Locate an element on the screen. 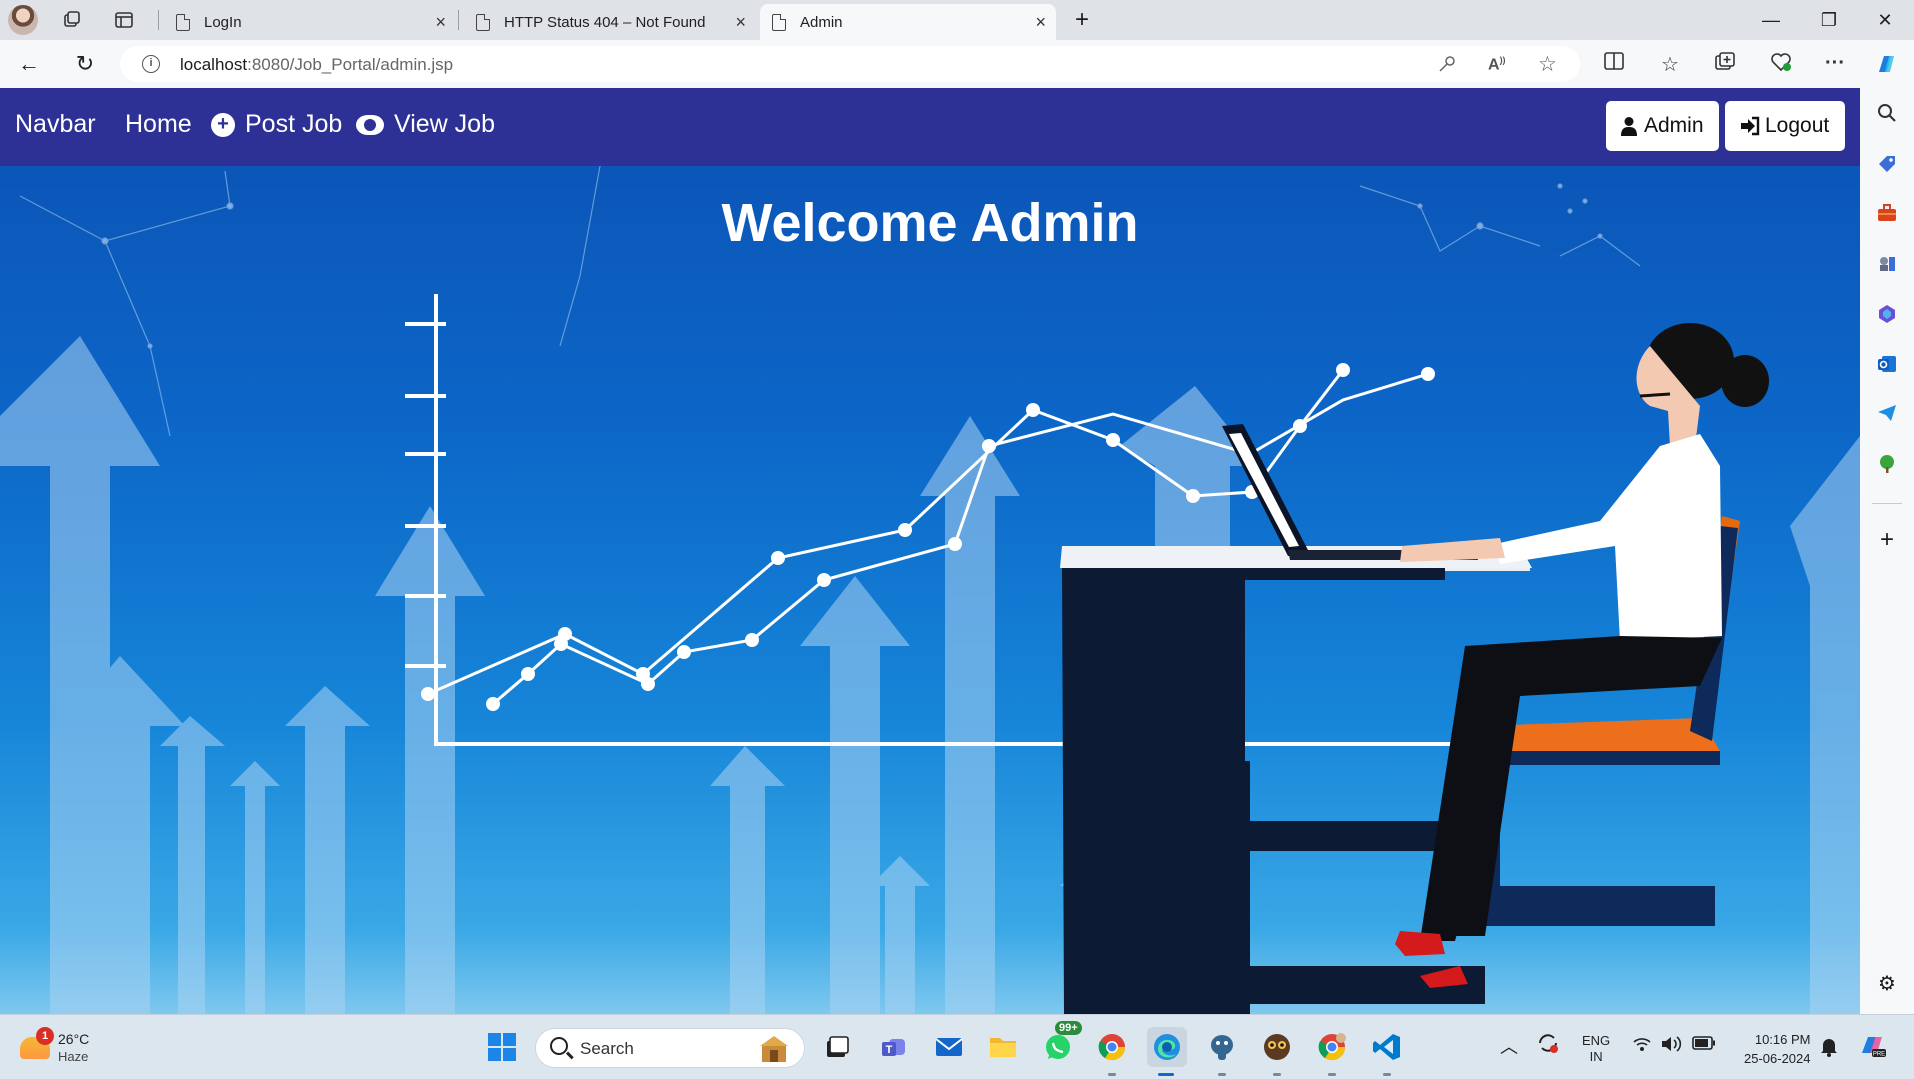 The image size is (1914, 1079). volume-icon is located at coordinates (1671, 1045).